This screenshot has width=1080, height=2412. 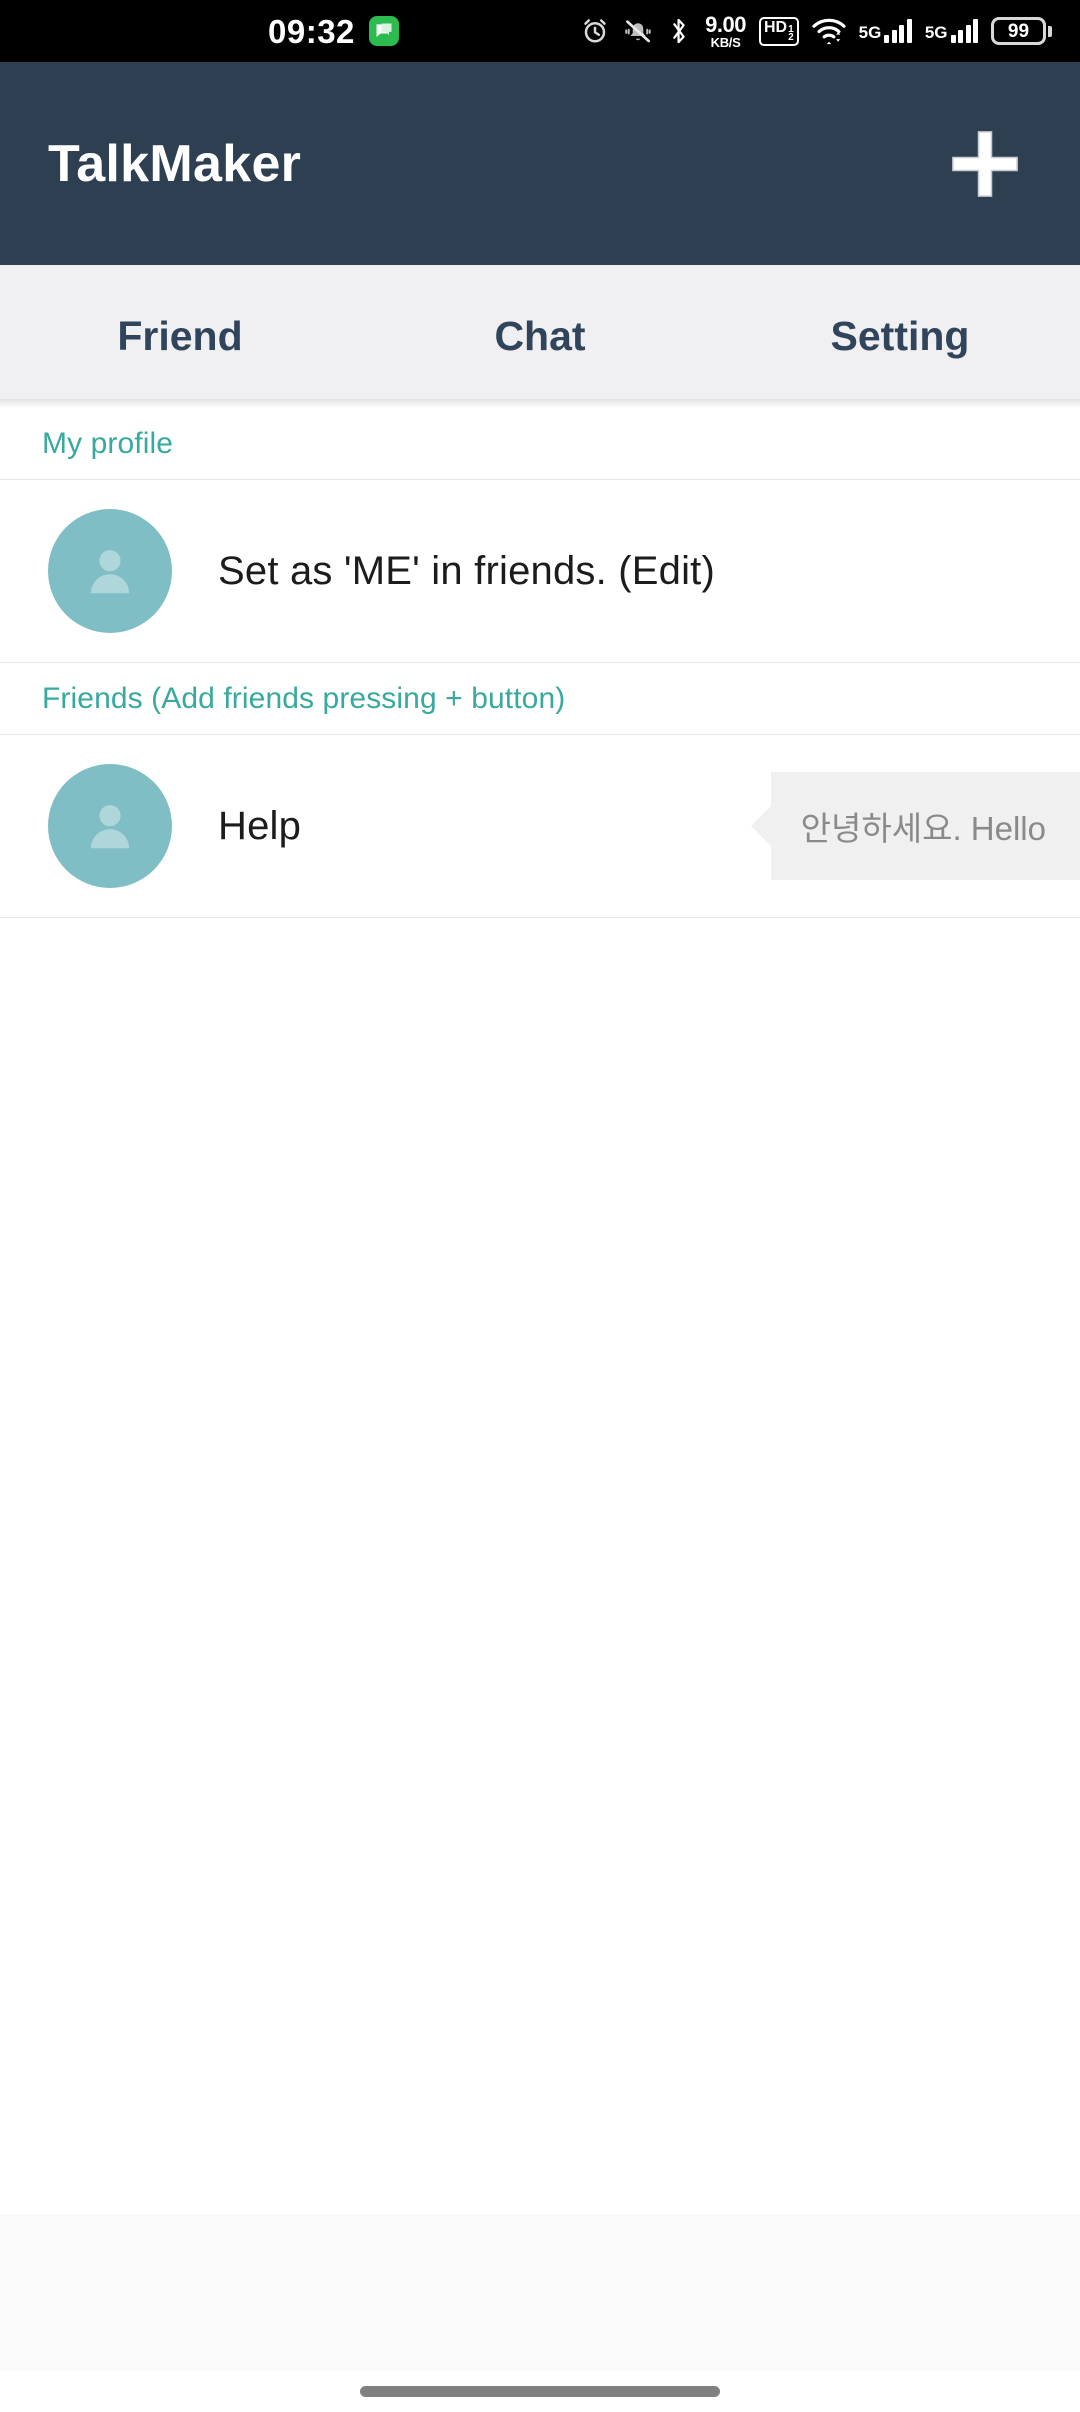 I want to click on sim1-signal-indicator: 5G, so click(x=885, y=31).